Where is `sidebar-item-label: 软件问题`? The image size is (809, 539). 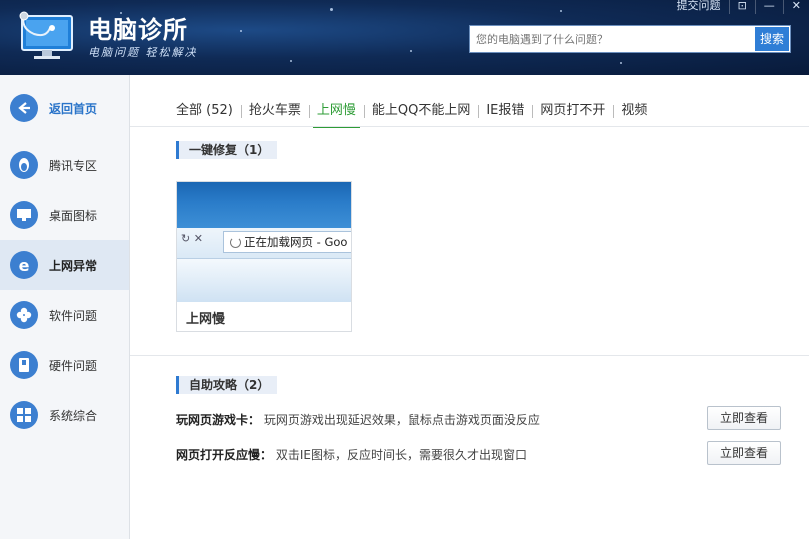 sidebar-item-label: 软件问题 is located at coordinates (73, 315).